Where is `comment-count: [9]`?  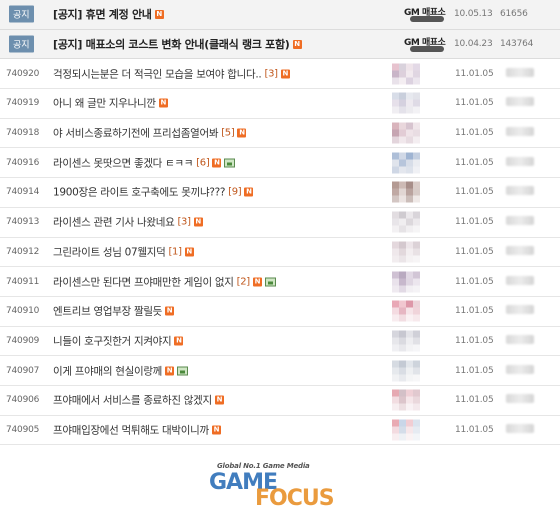 comment-count: [9] is located at coordinates (235, 192).